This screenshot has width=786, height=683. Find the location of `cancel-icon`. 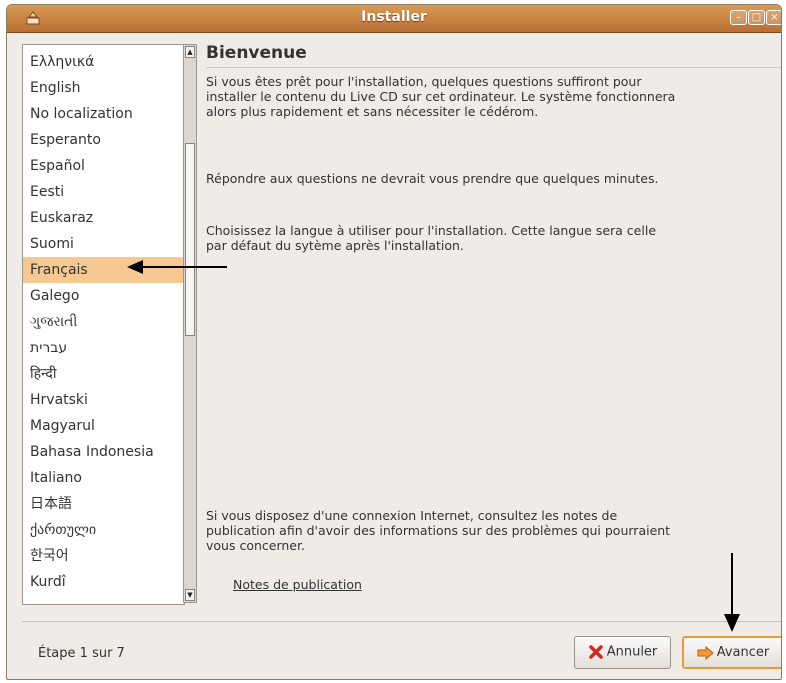

cancel-icon is located at coordinates (595, 652).